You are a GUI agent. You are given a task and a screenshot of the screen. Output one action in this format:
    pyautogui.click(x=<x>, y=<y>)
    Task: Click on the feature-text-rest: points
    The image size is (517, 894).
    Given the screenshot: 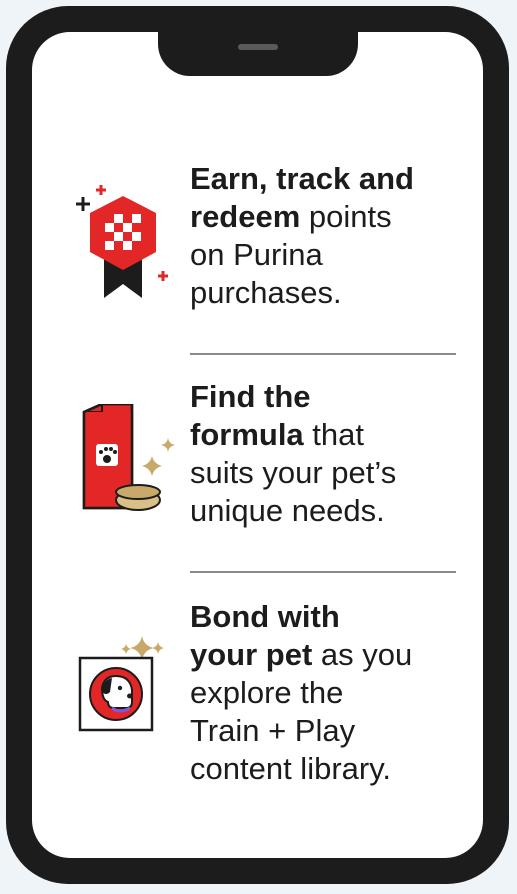 What is the action you would take?
    pyautogui.click(x=346, y=216)
    